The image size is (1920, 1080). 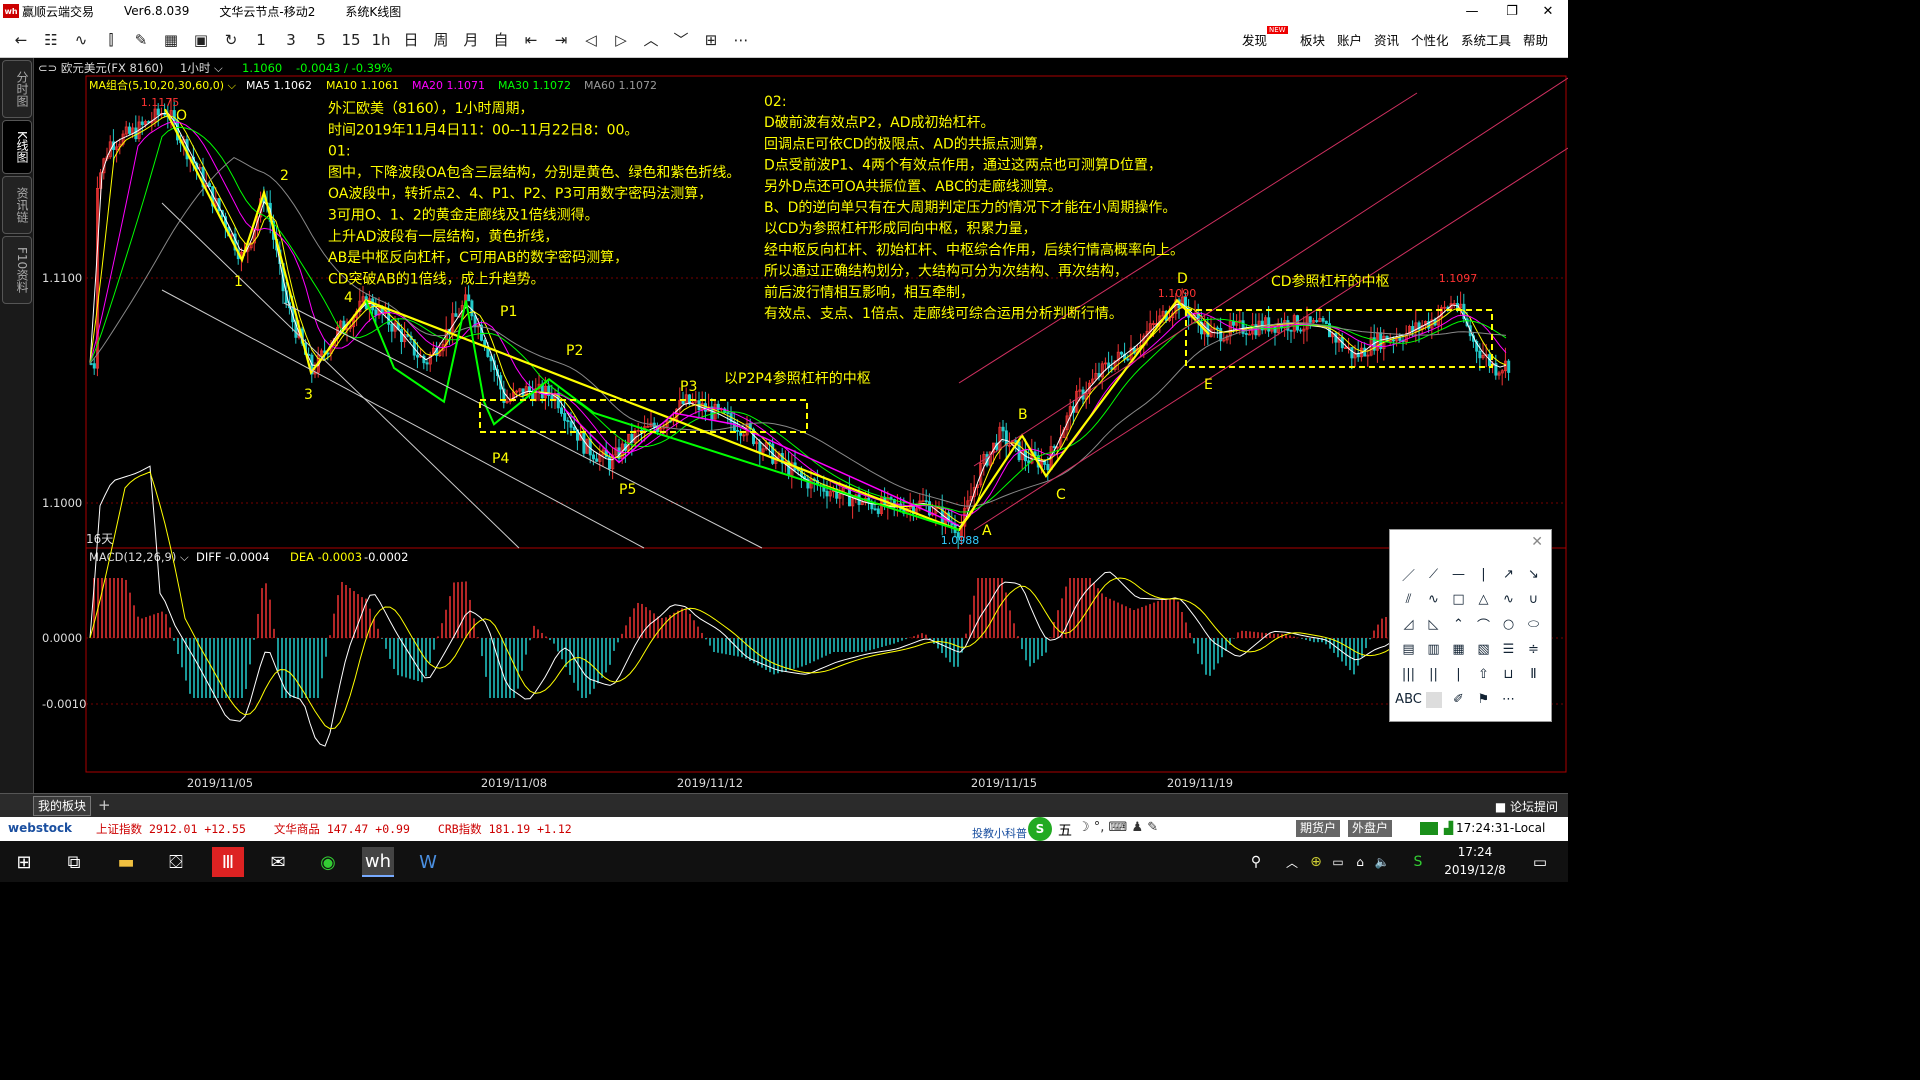 I want to click on arrow-tool-icon: ↗, so click(x=1508, y=574).